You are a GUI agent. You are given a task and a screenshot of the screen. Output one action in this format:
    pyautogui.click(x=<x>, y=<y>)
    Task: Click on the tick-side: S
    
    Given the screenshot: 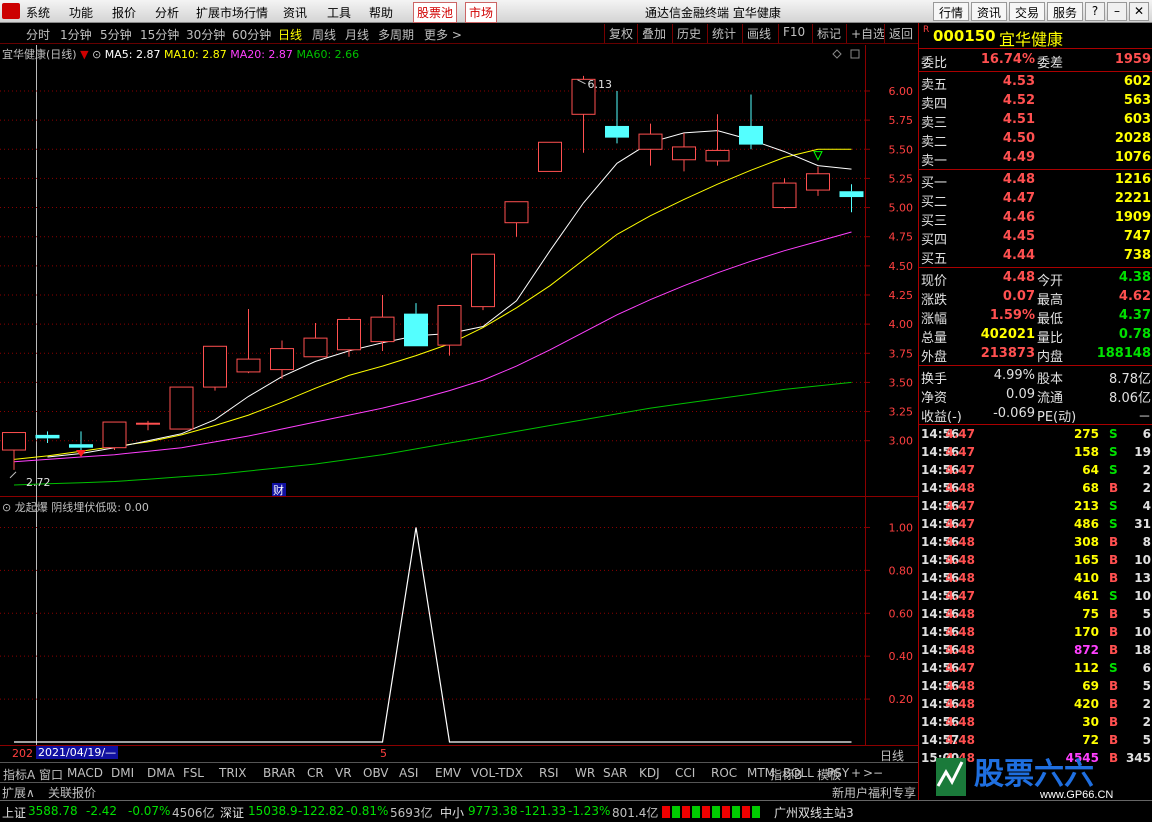 What is the action you would take?
    pyautogui.click(x=1113, y=668)
    